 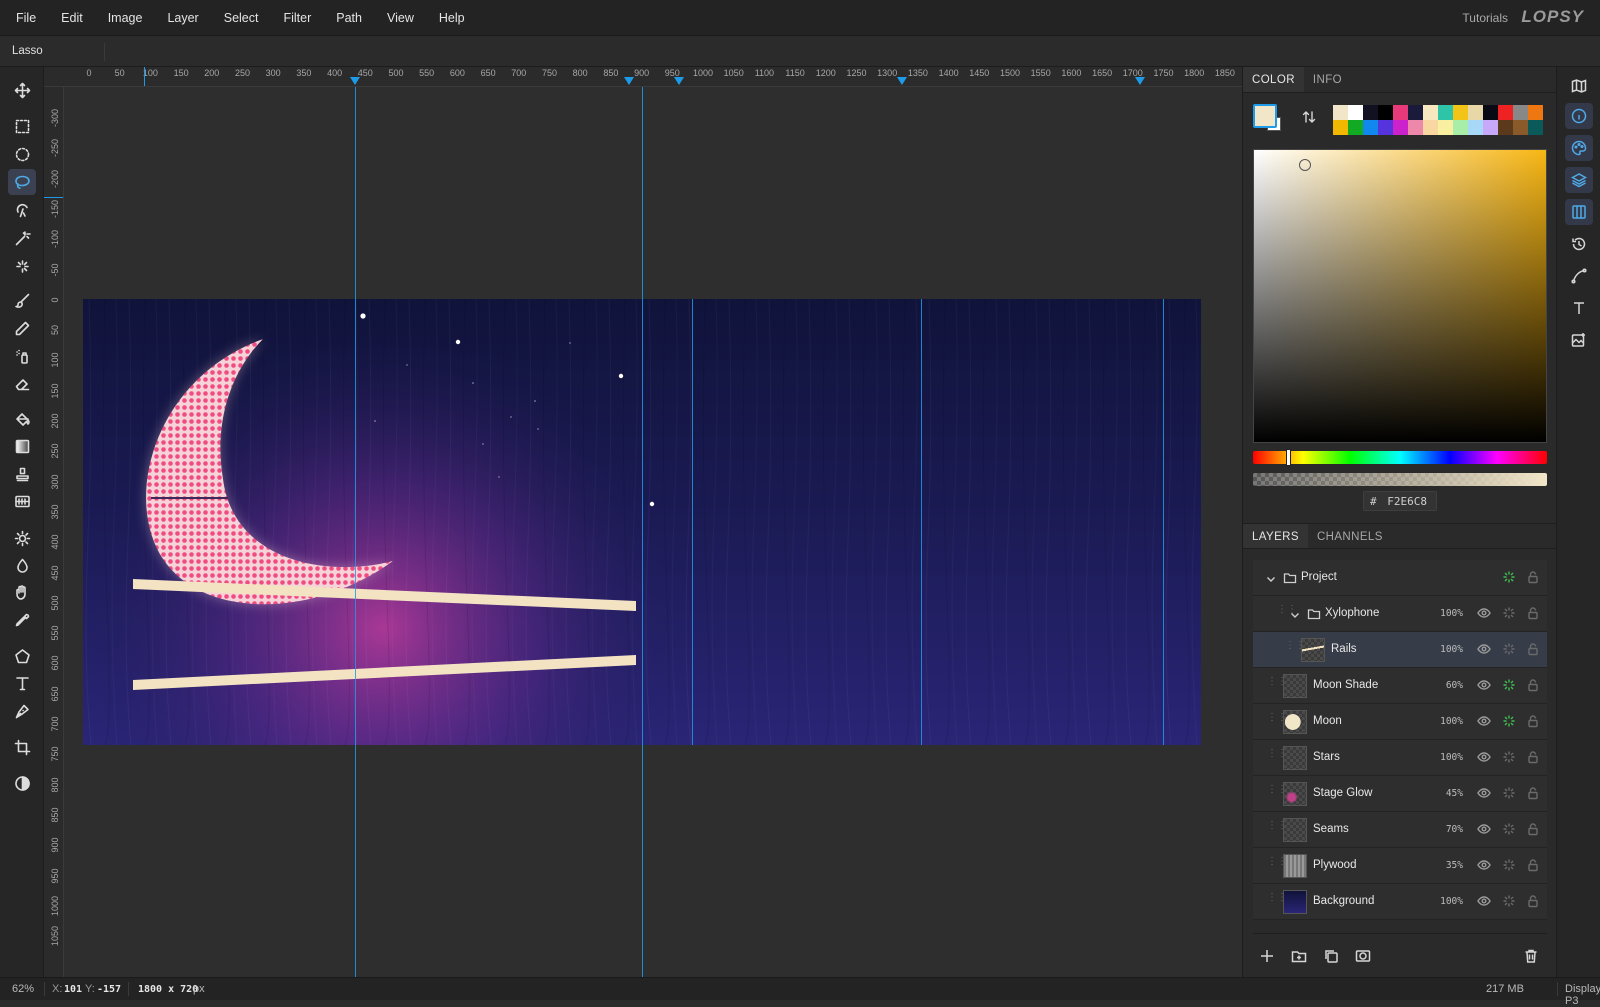 What do you see at coordinates (22, 126) in the screenshot?
I see `rect-select-icon` at bounding box center [22, 126].